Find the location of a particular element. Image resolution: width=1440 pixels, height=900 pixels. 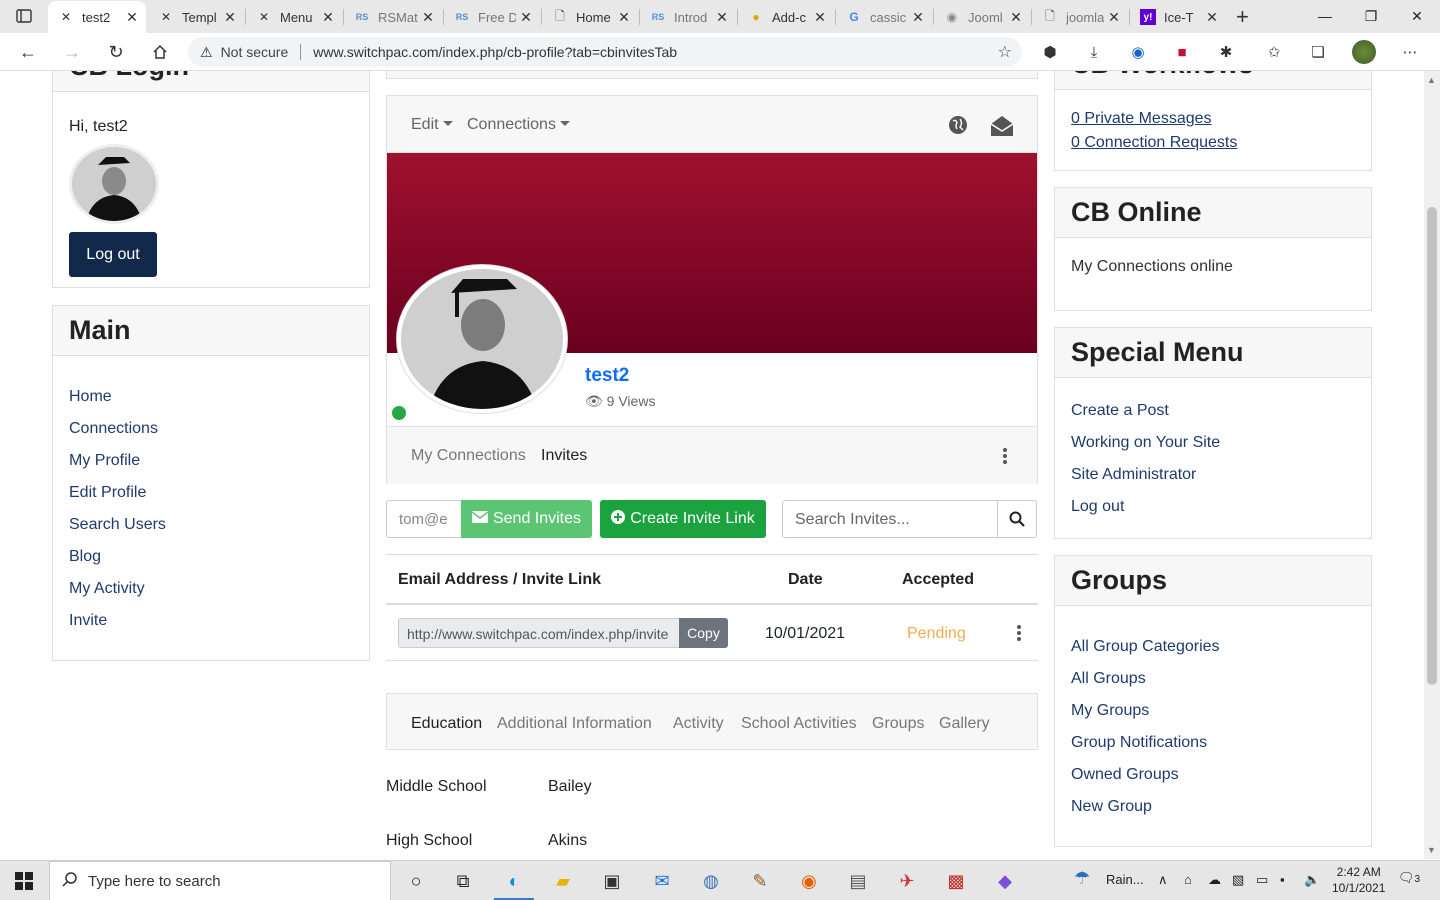

browser-tab-rsmat: RS RSMat ✕ is located at coordinates (393, 17).